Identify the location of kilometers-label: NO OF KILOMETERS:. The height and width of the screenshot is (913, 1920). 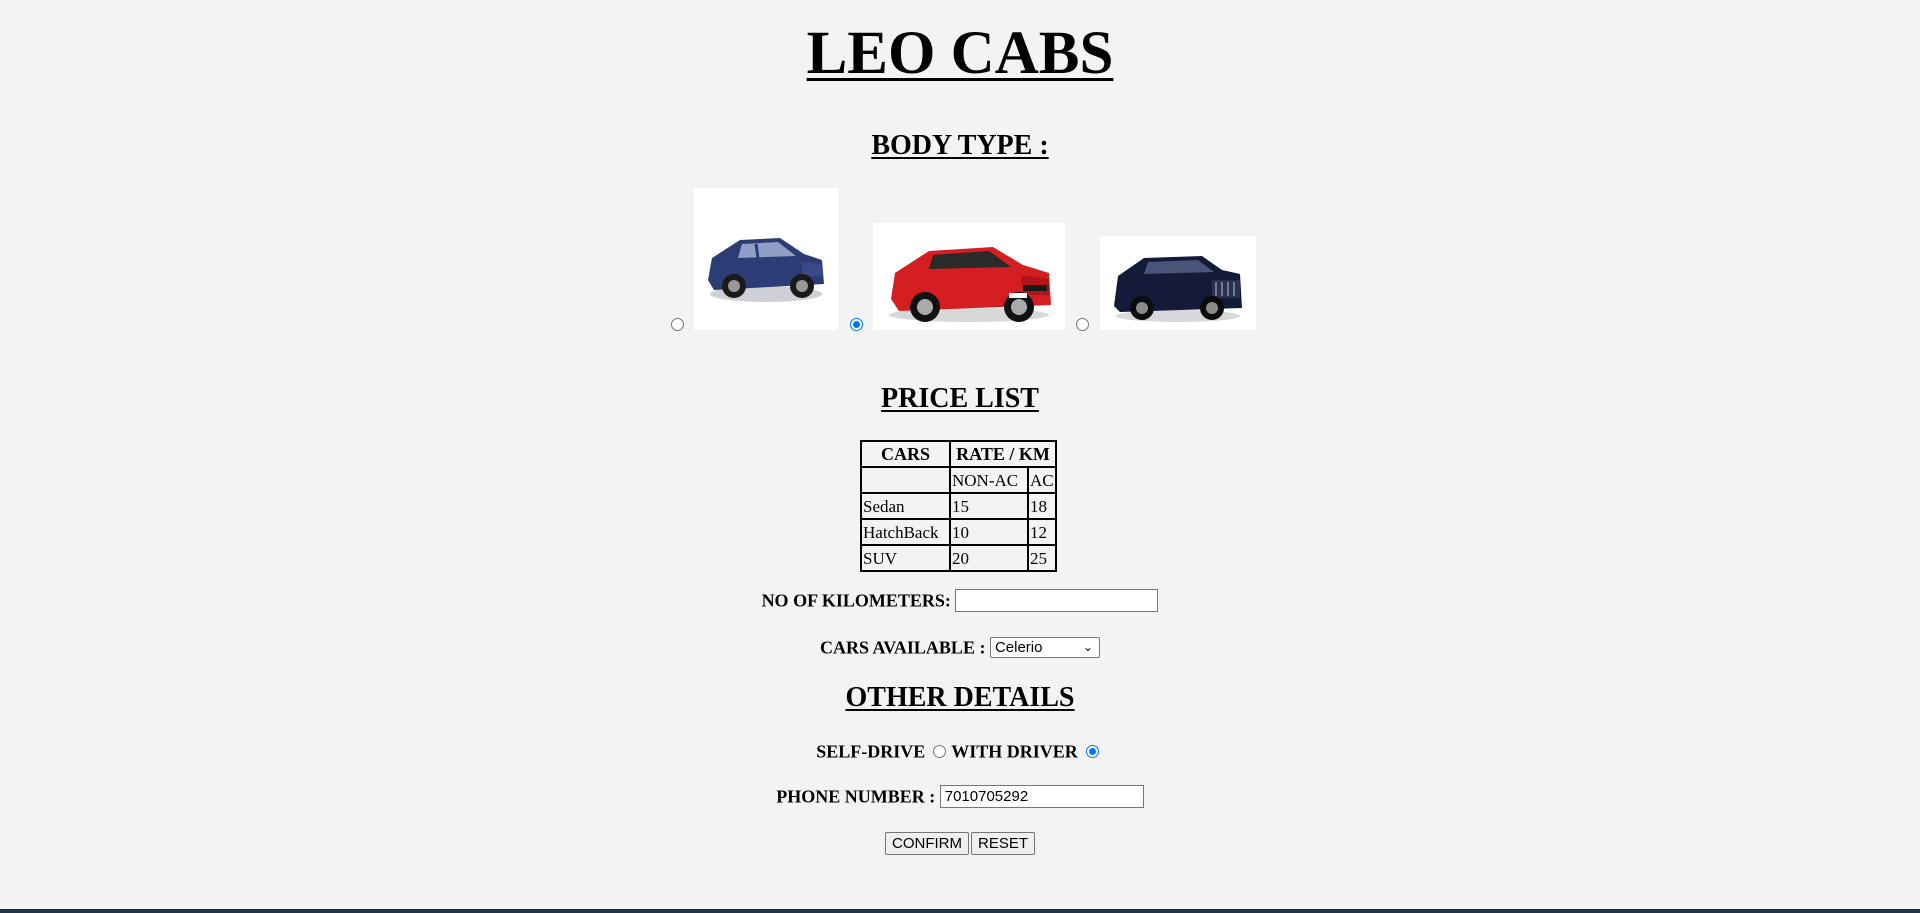
(856, 600).